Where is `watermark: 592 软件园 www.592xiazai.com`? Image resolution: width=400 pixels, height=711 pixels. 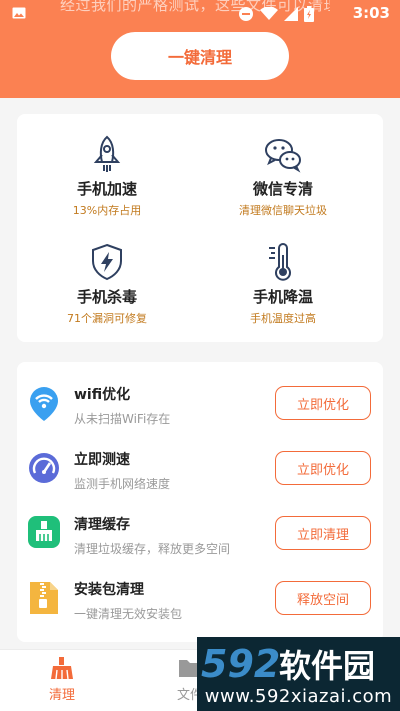 watermark: 592 软件园 www.592xiazai.com is located at coordinates (298, 674).